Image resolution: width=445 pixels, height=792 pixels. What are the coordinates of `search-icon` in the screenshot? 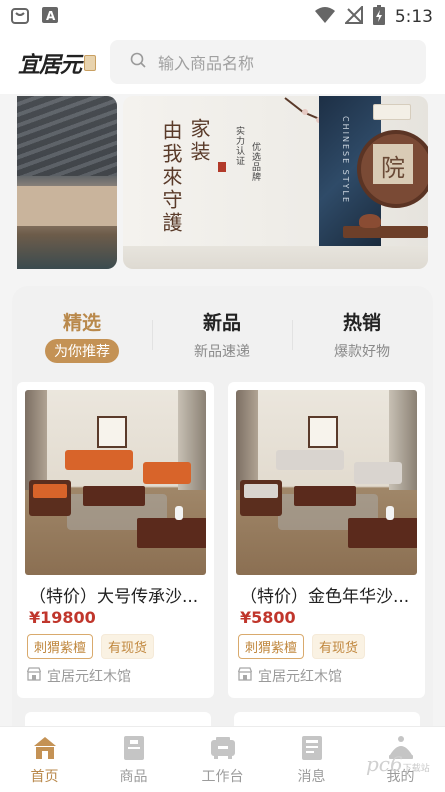 It's located at (128, 62).